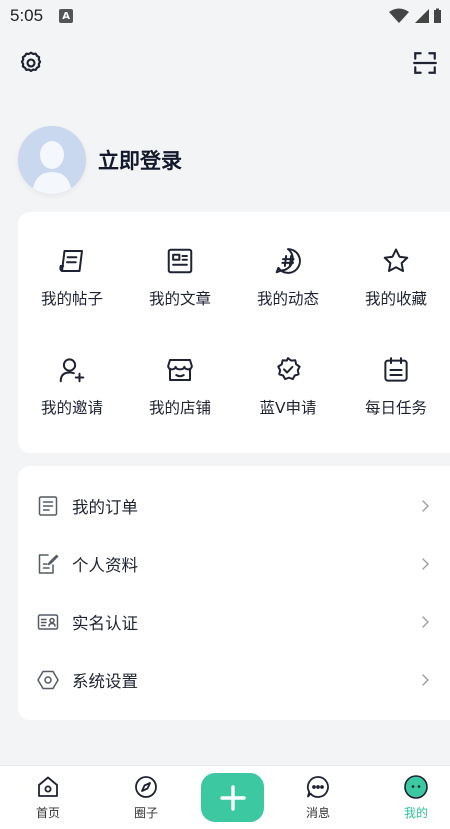 This screenshot has width=450, height=829. I want to click on menu-my-favorites: 我的收藏, so click(396, 300).